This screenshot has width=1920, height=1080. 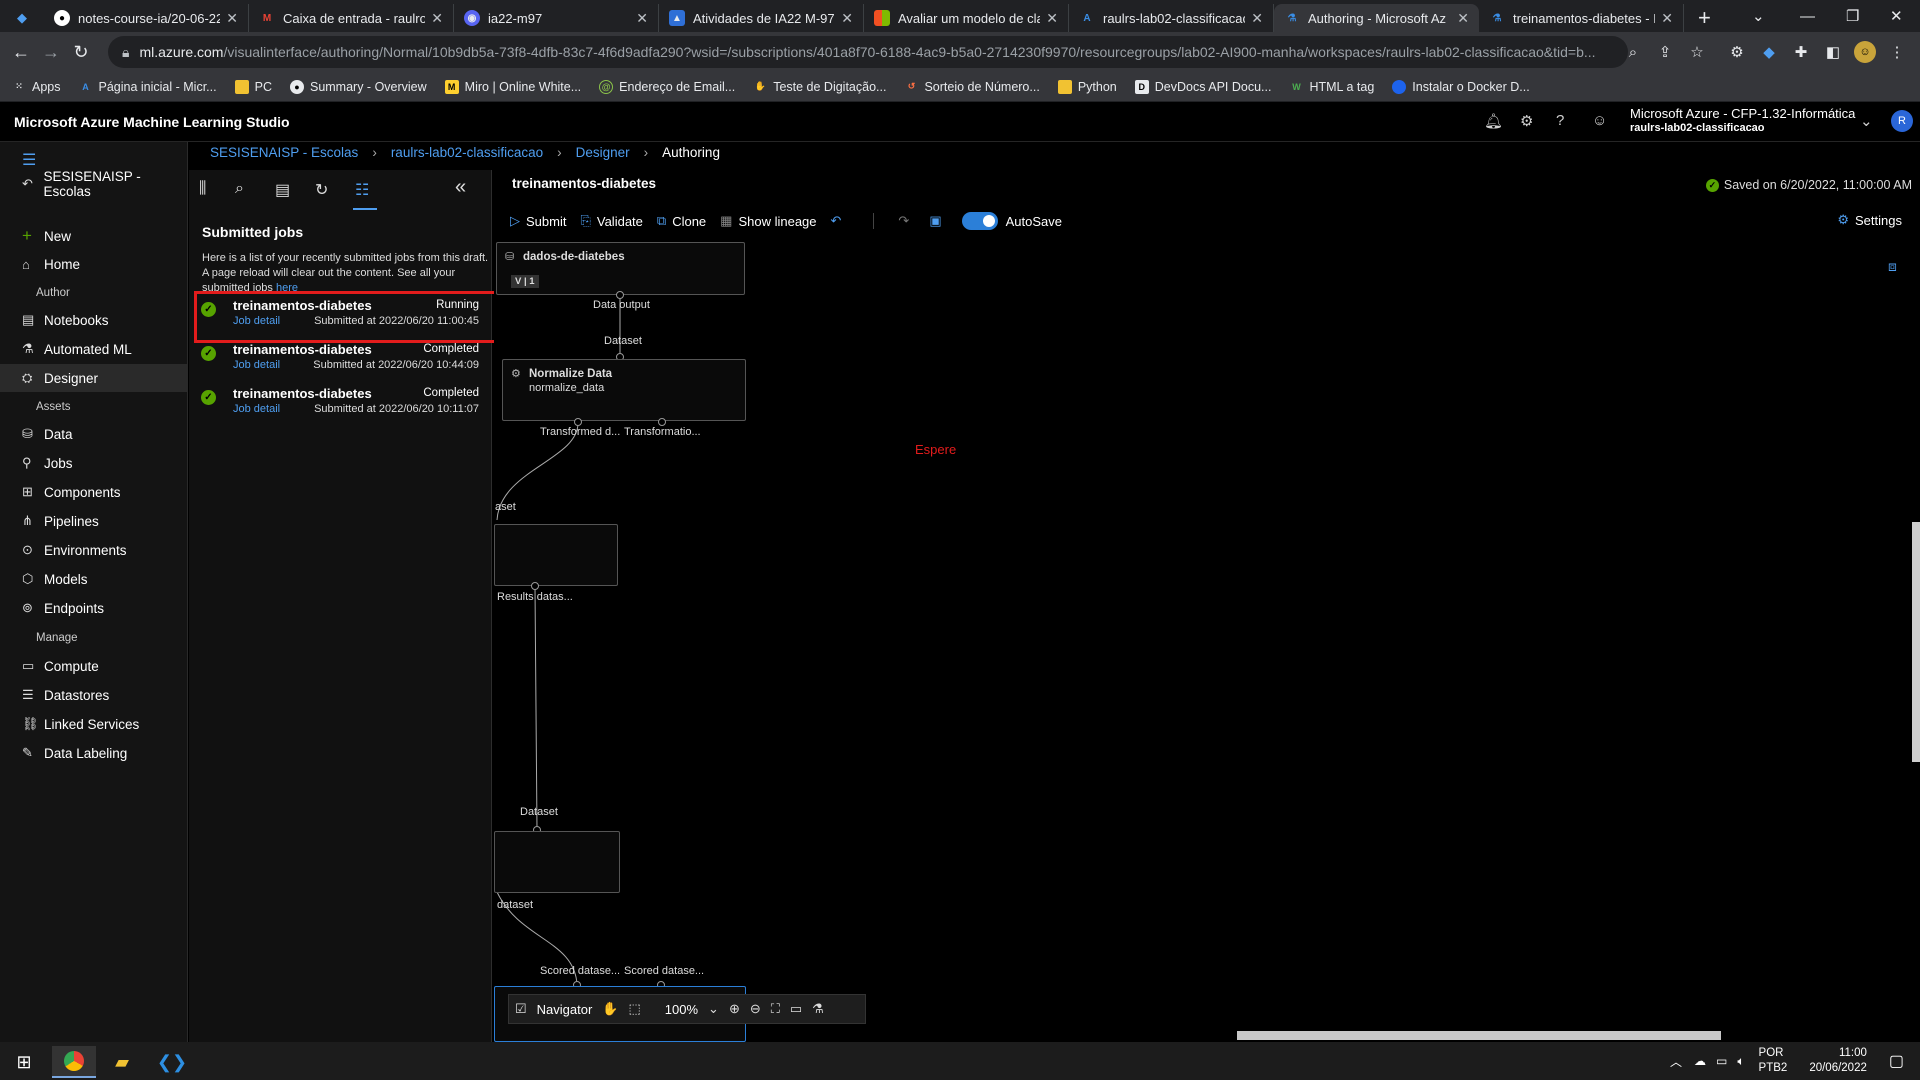 I want to click on module-icon: ⚙, so click(x=516, y=374).